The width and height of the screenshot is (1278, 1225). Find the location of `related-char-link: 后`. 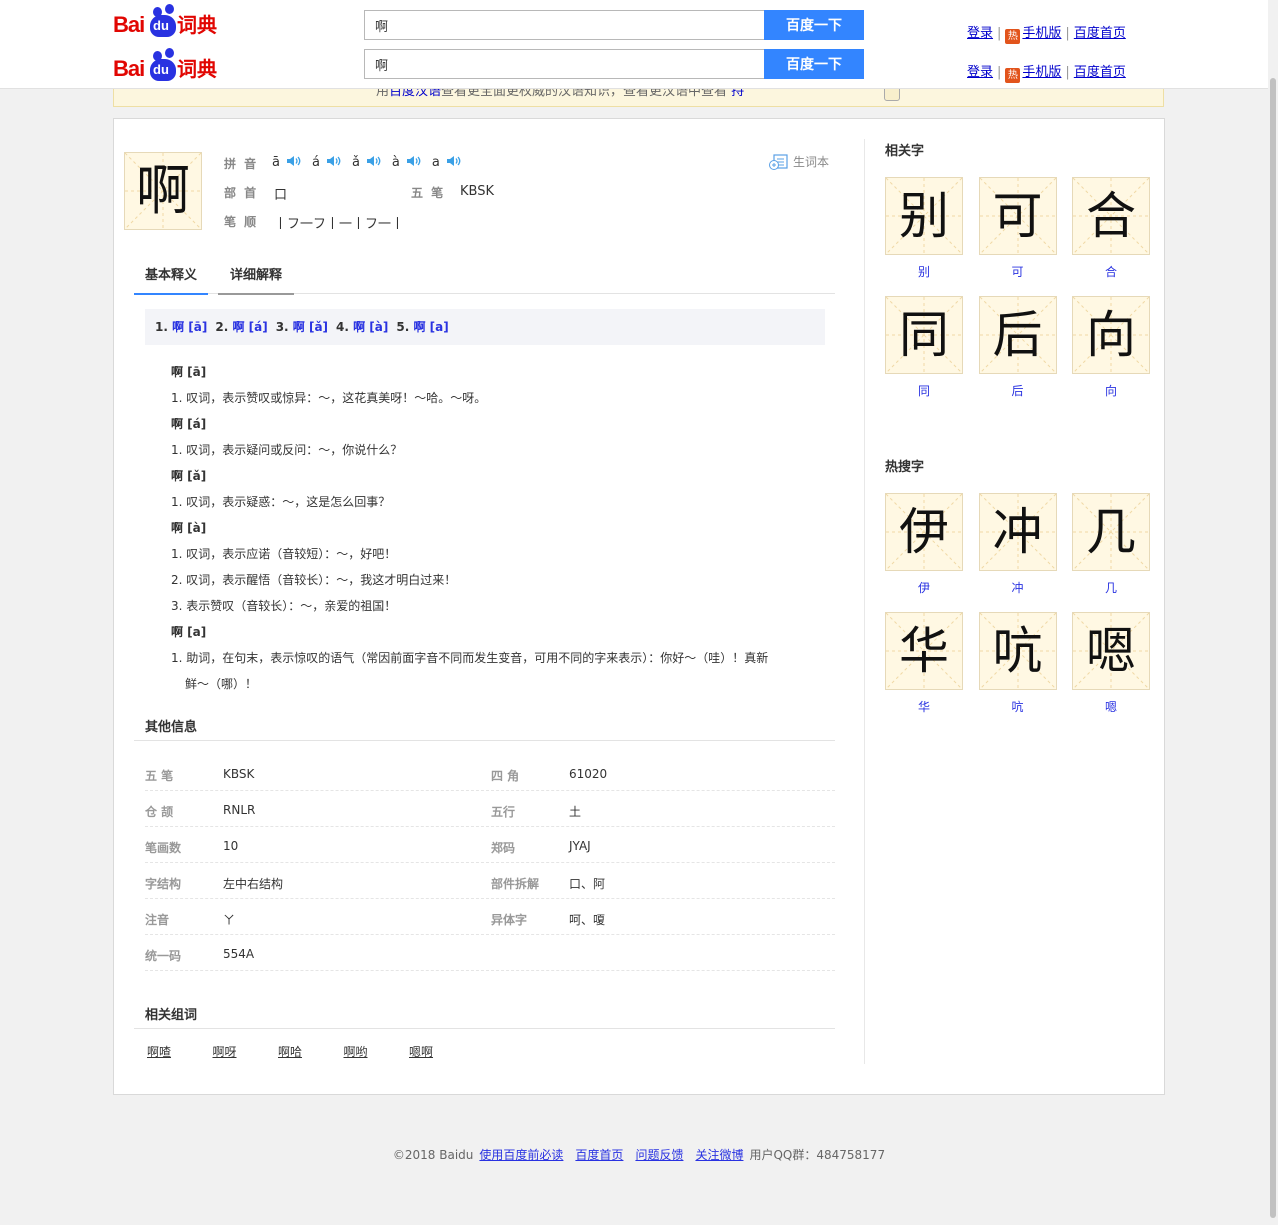

related-char-link: 后 is located at coordinates (1018, 390).